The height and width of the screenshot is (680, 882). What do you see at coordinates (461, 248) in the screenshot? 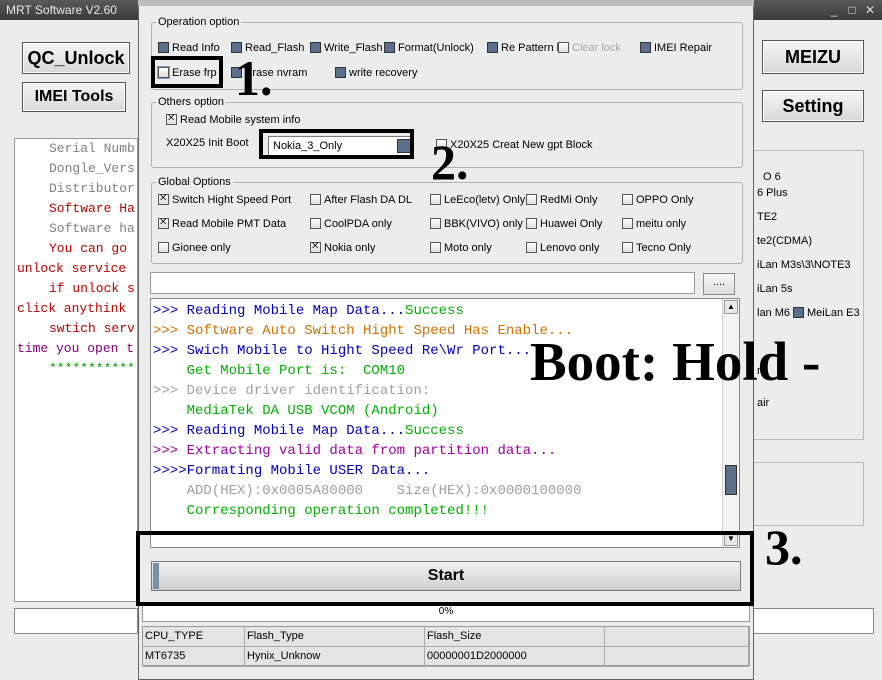
I see `global-option-12: Moto only` at bounding box center [461, 248].